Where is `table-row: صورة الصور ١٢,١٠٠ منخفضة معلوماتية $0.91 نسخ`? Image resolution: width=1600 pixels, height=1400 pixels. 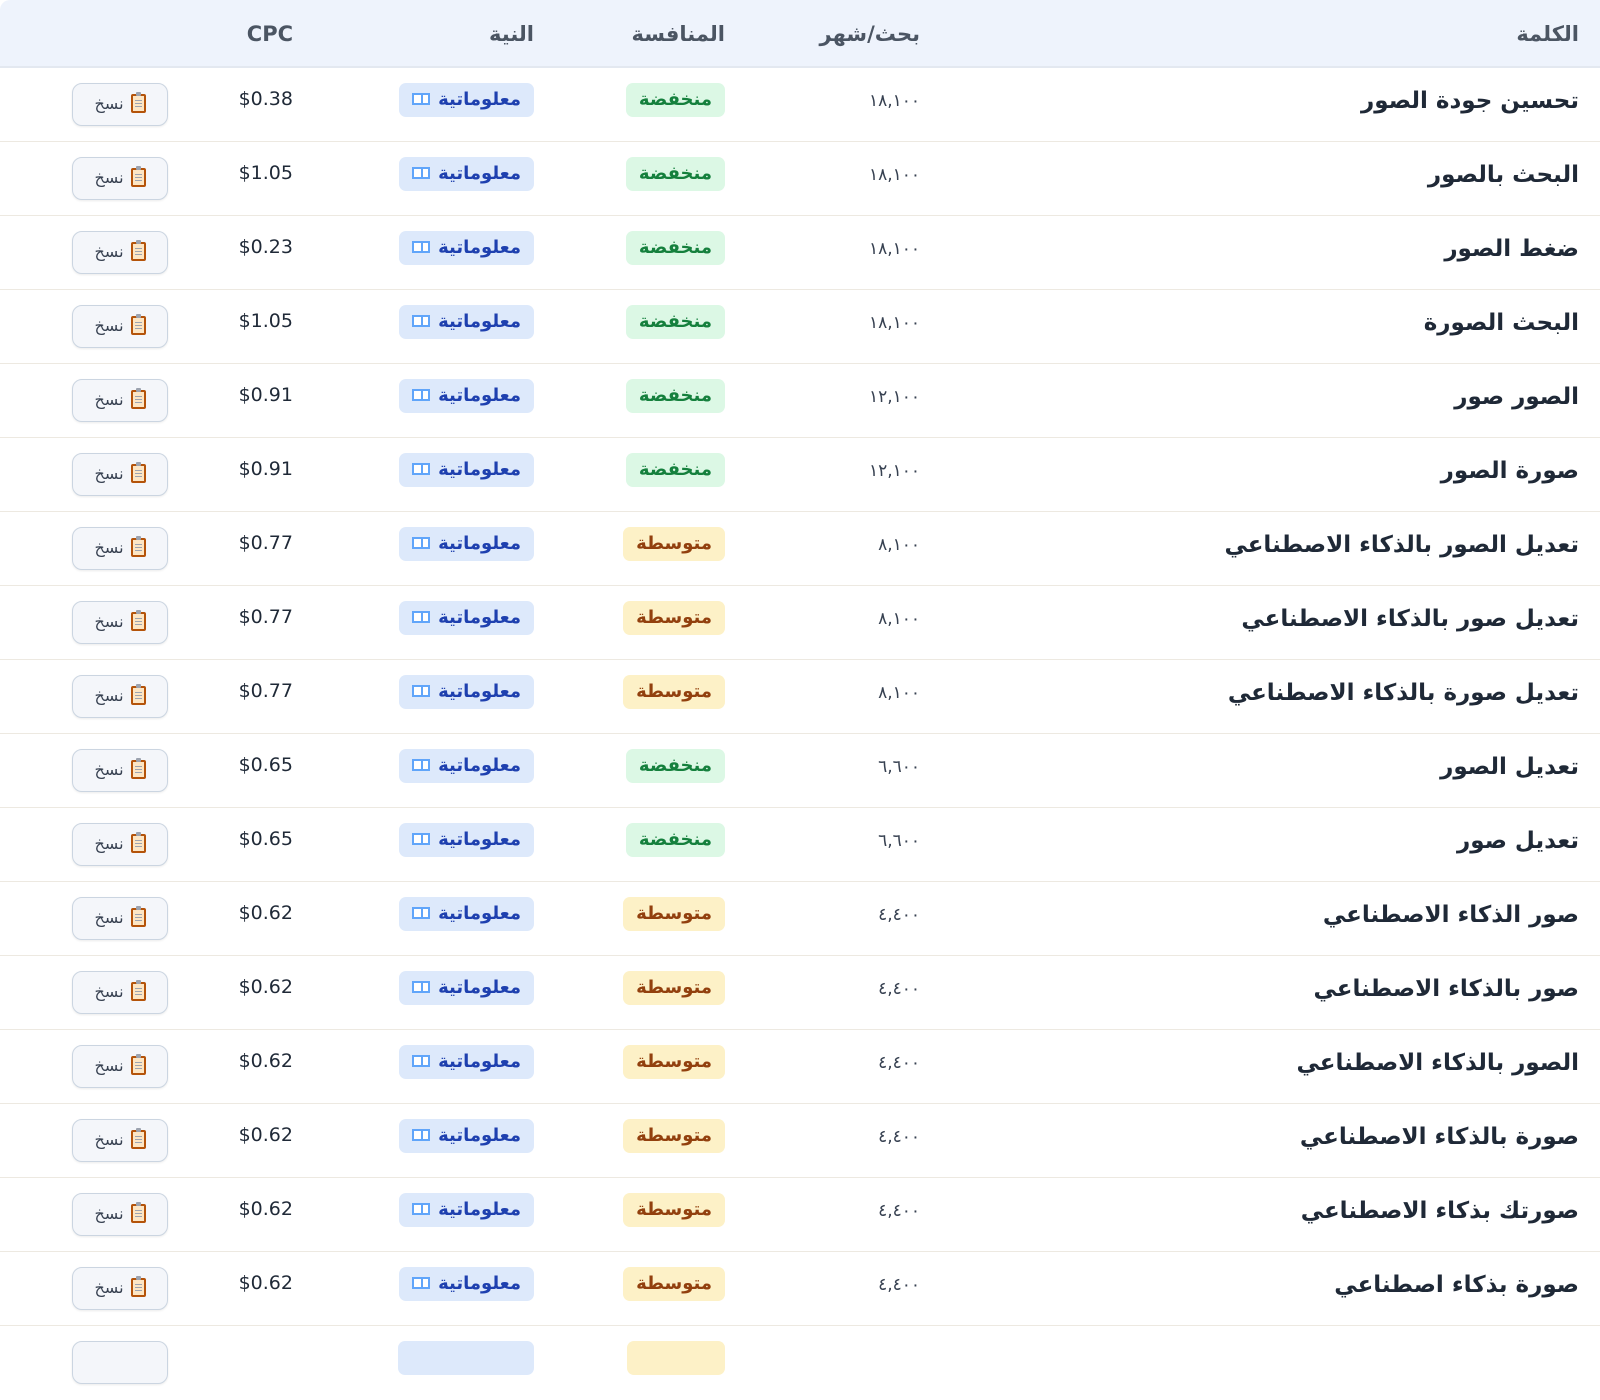 table-row: صورة الصور ١٢,١٠٠ منخفضة معلوماتية $0.91 نسخ is located at coordinates (800, 475).